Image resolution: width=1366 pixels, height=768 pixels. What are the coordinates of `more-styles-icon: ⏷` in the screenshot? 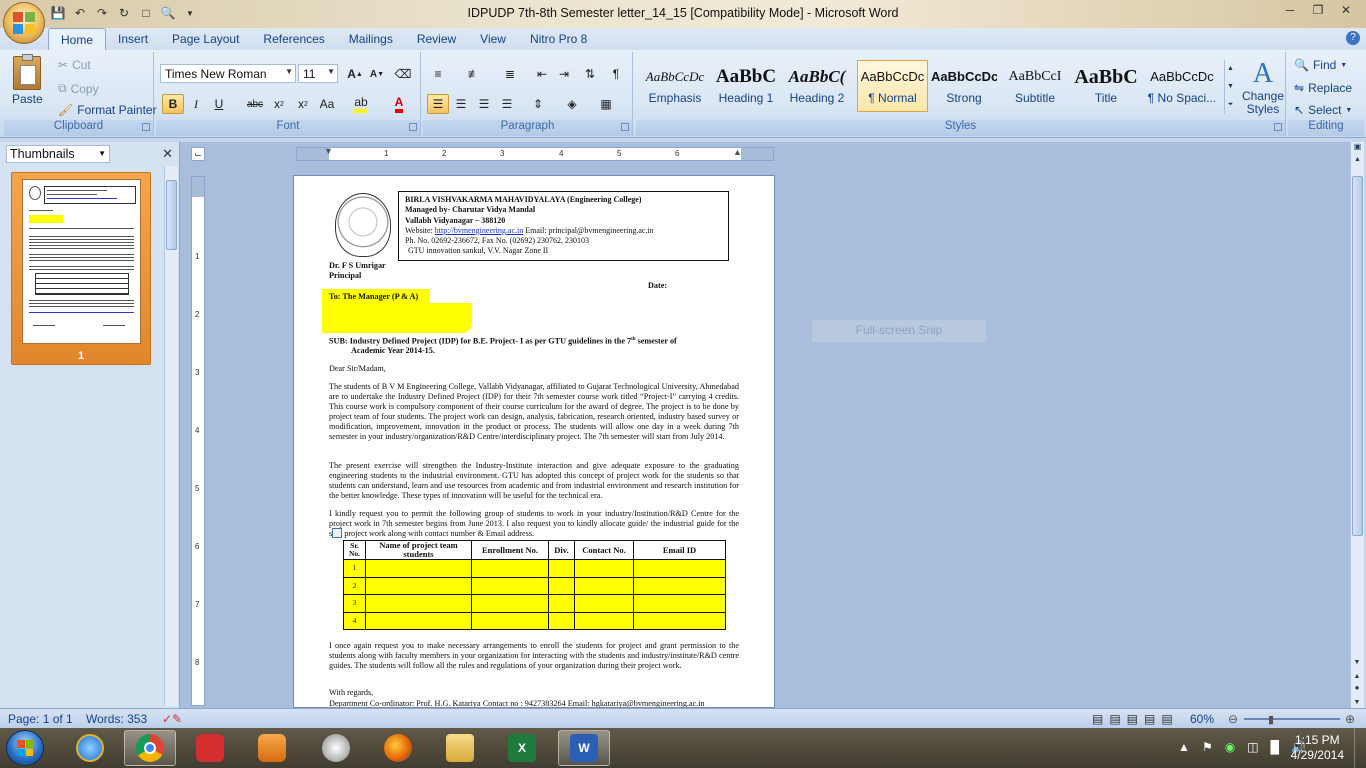 It's located at (1230, 105).